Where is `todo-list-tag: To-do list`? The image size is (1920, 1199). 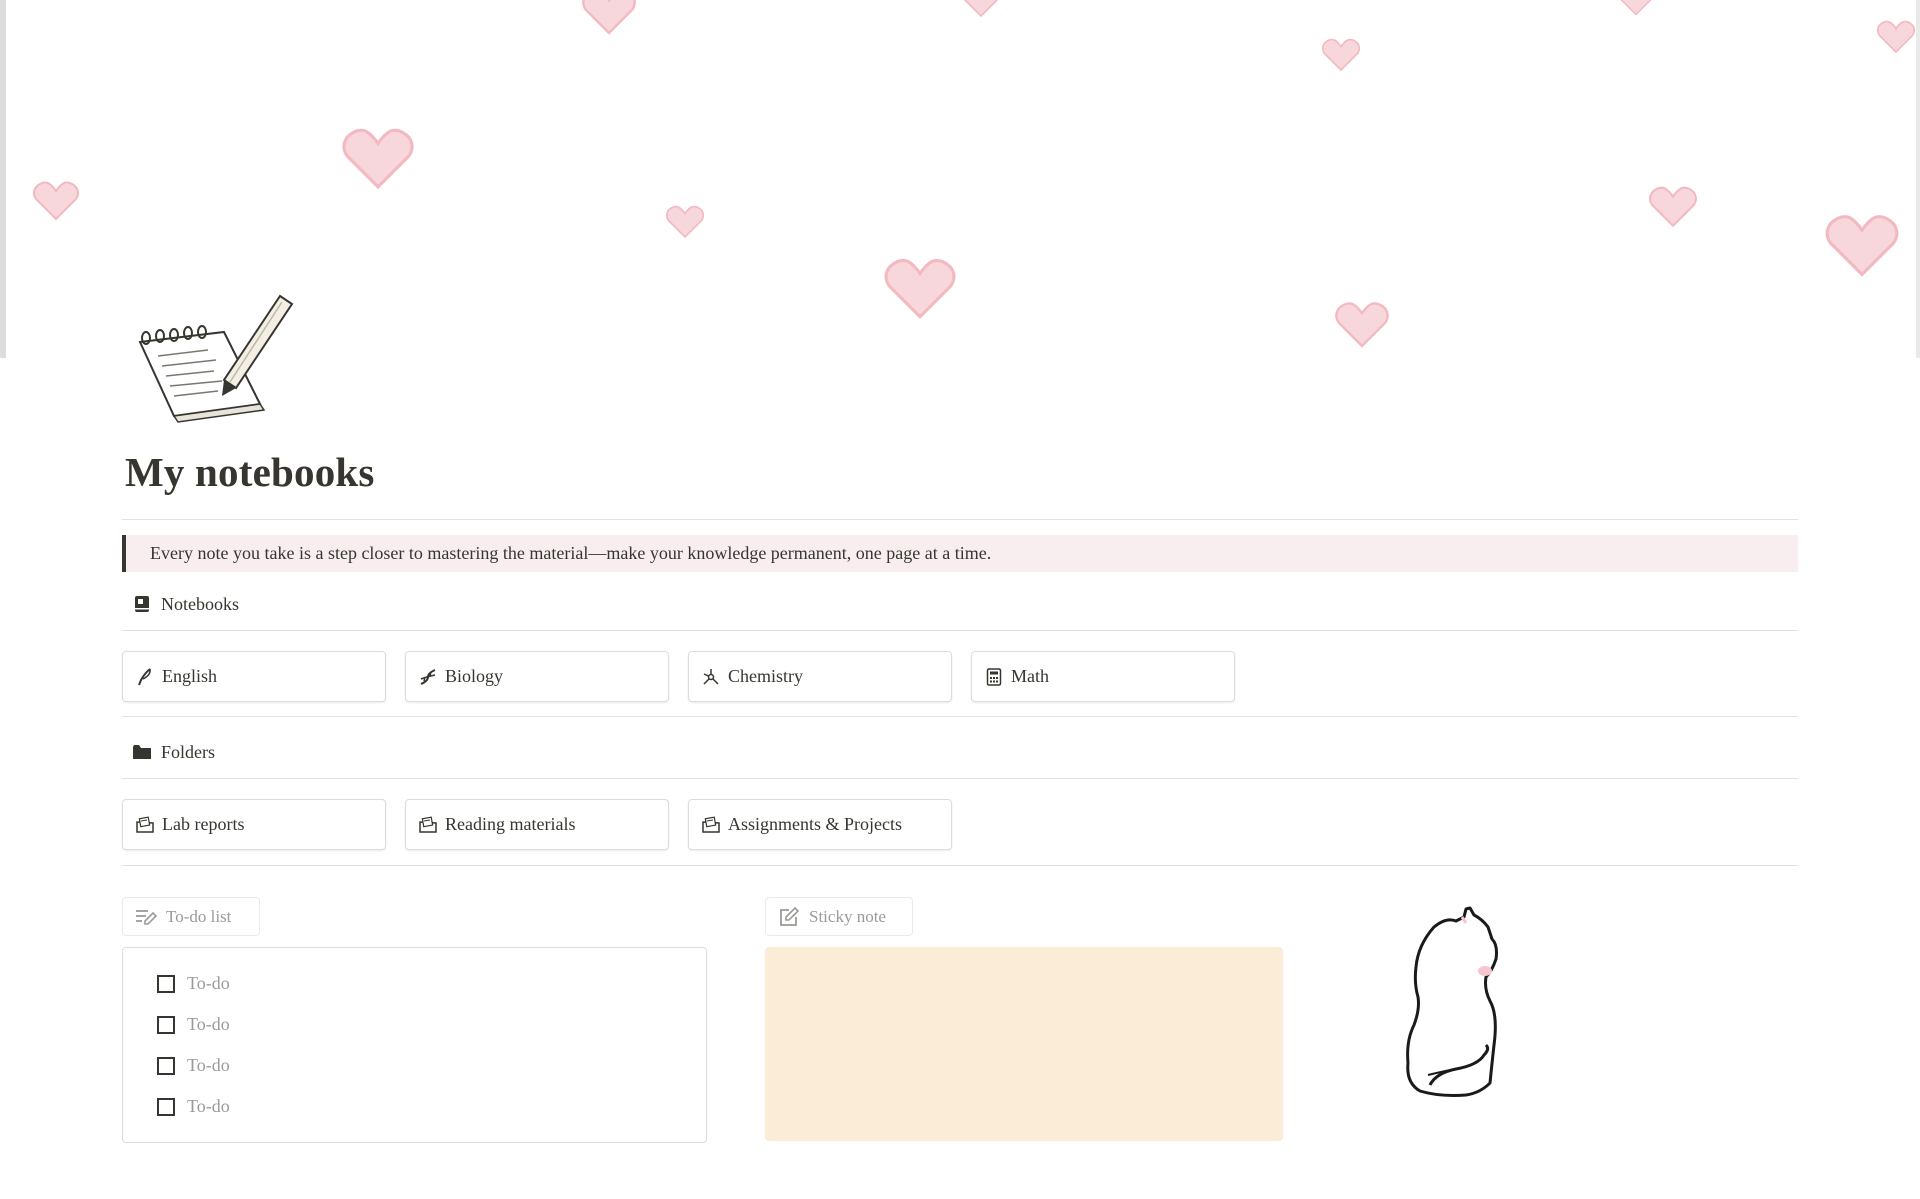
todo-list-tag: To-do list is located at coordinates (191, 916).